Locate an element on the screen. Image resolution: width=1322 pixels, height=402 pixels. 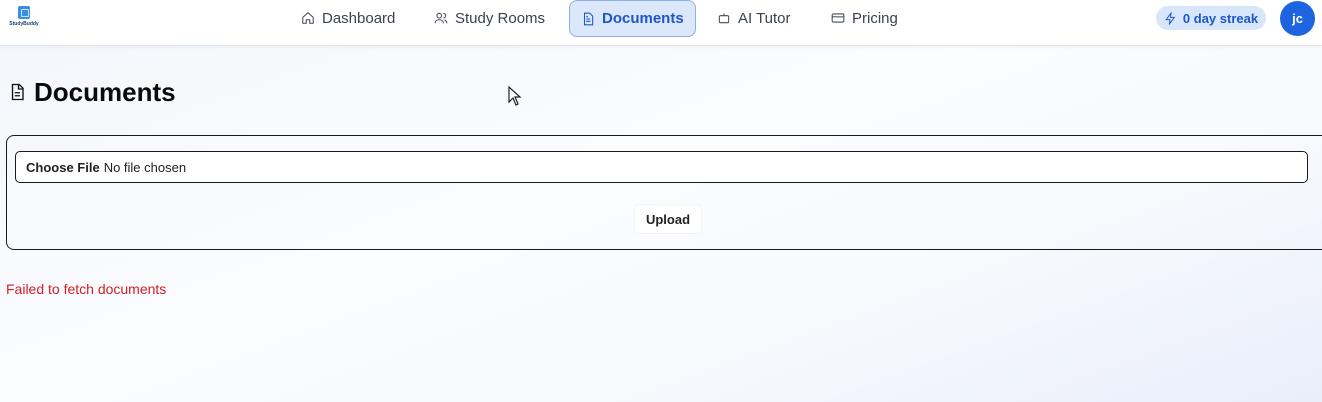
nav-item-pricing: Pricing is located at coordinates (864, 18).